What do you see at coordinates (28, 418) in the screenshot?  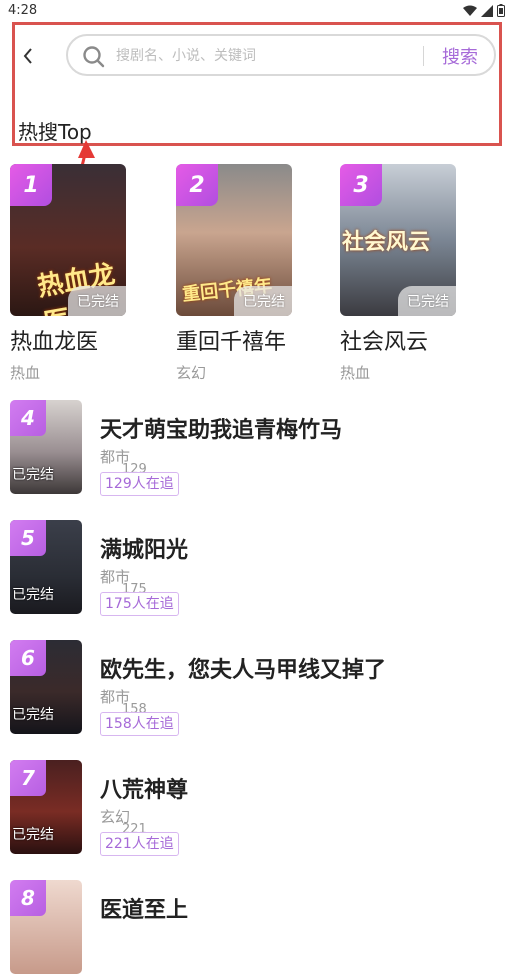 I see `rank-badge: 4` at bounding box center [28, 418].